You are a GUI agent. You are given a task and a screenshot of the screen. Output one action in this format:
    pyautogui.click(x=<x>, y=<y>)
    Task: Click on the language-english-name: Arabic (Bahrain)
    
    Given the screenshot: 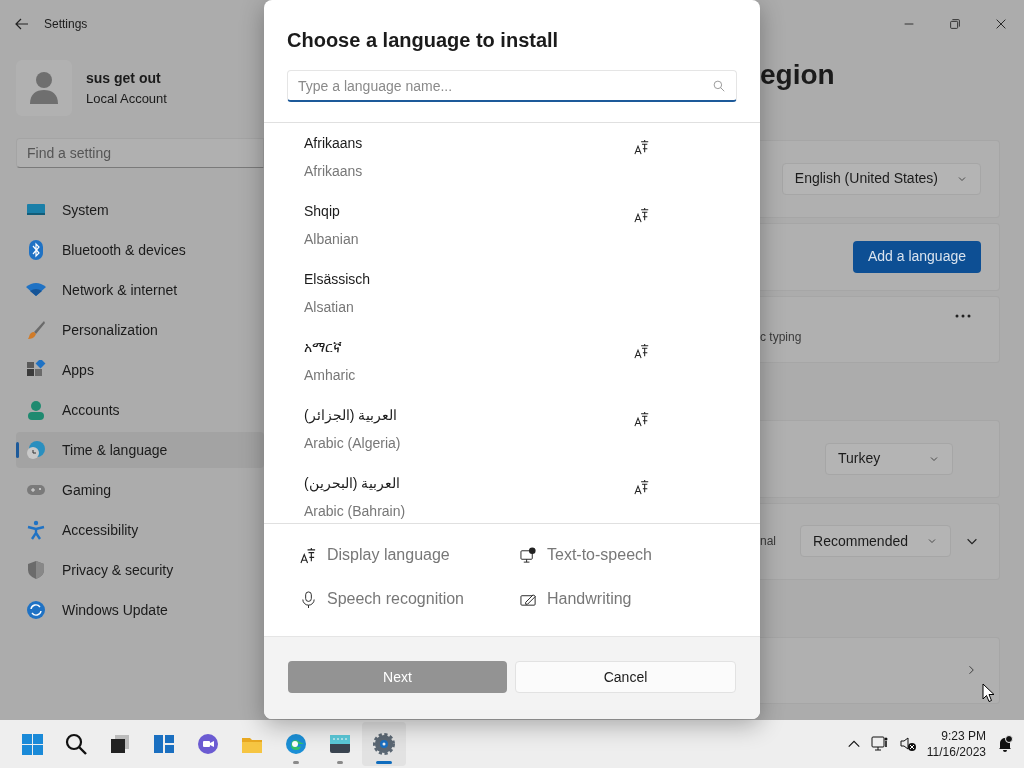 What is the action you would take?
    pyautogui.click(x=355, y=511)
    